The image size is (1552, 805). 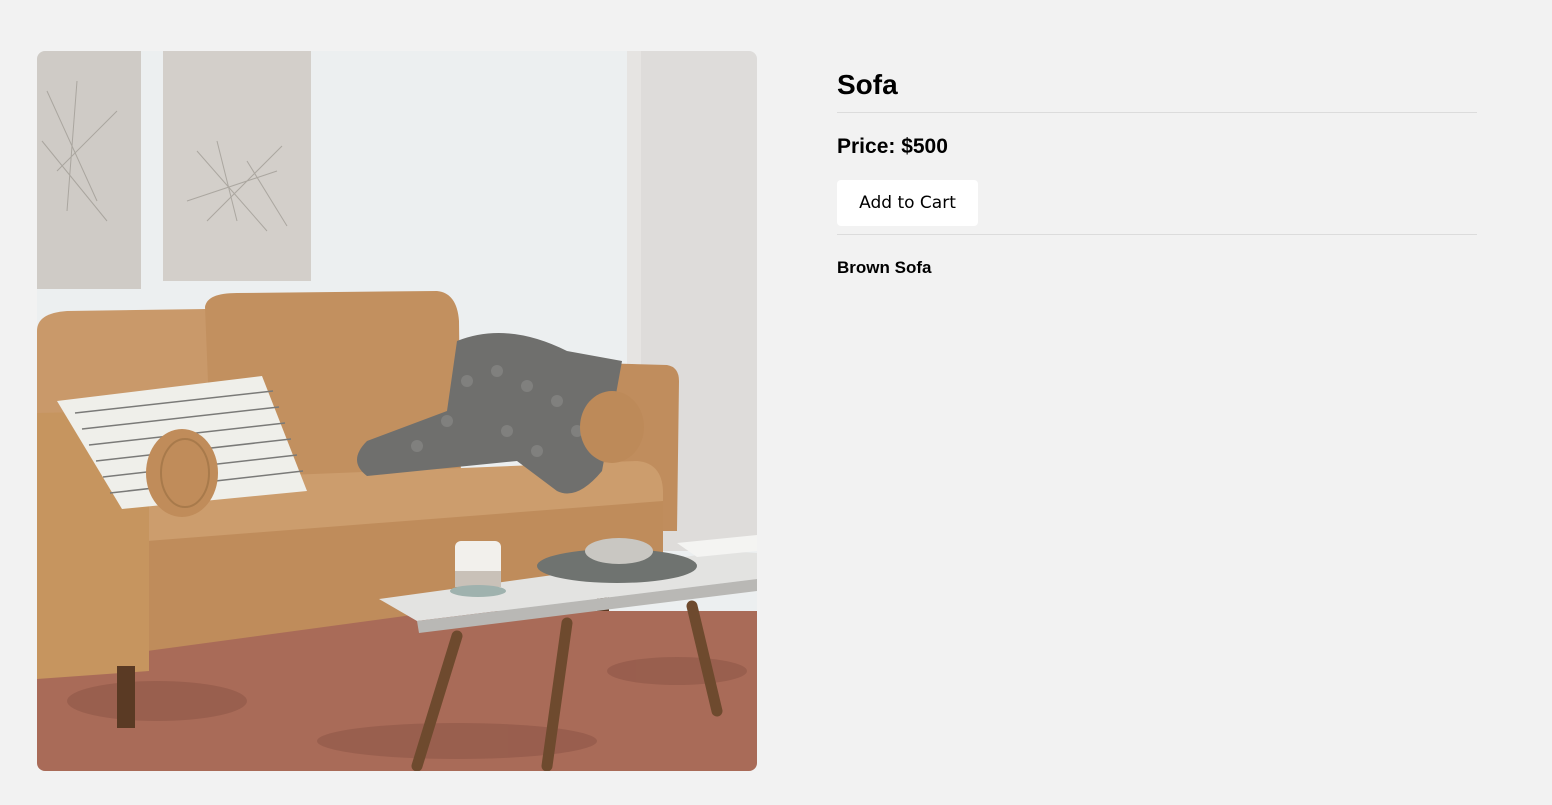 What do you see at coordinates (892, 146) in the screenshot?
I see `product-price: Price: $500` at bounding box center [892, 146].